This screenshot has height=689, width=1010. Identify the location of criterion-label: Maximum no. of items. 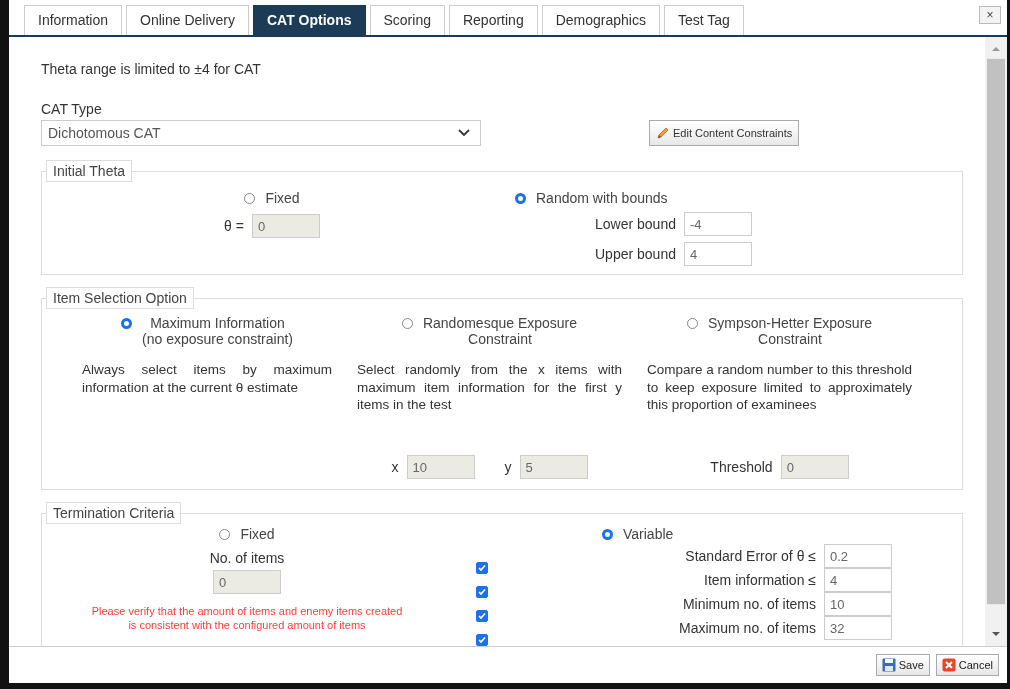
(747, 628).